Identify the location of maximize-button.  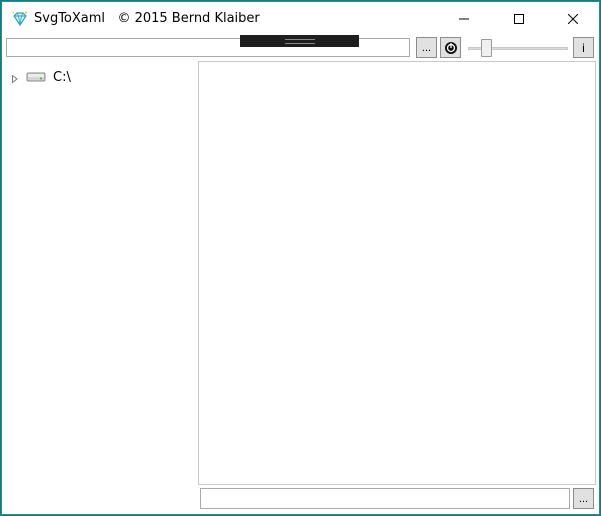
(519, 18).